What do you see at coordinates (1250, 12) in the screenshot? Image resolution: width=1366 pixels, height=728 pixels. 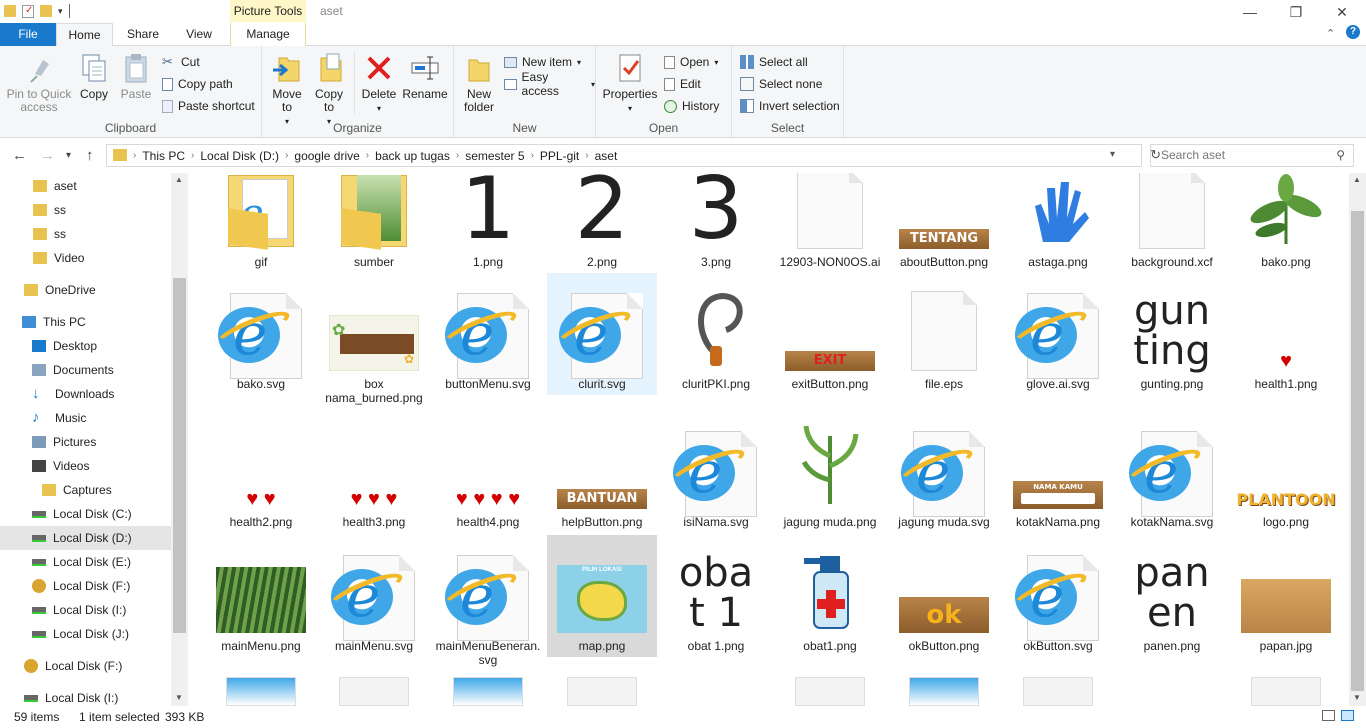 I see `minimize-button: —` at bounding box center [1250, 12].